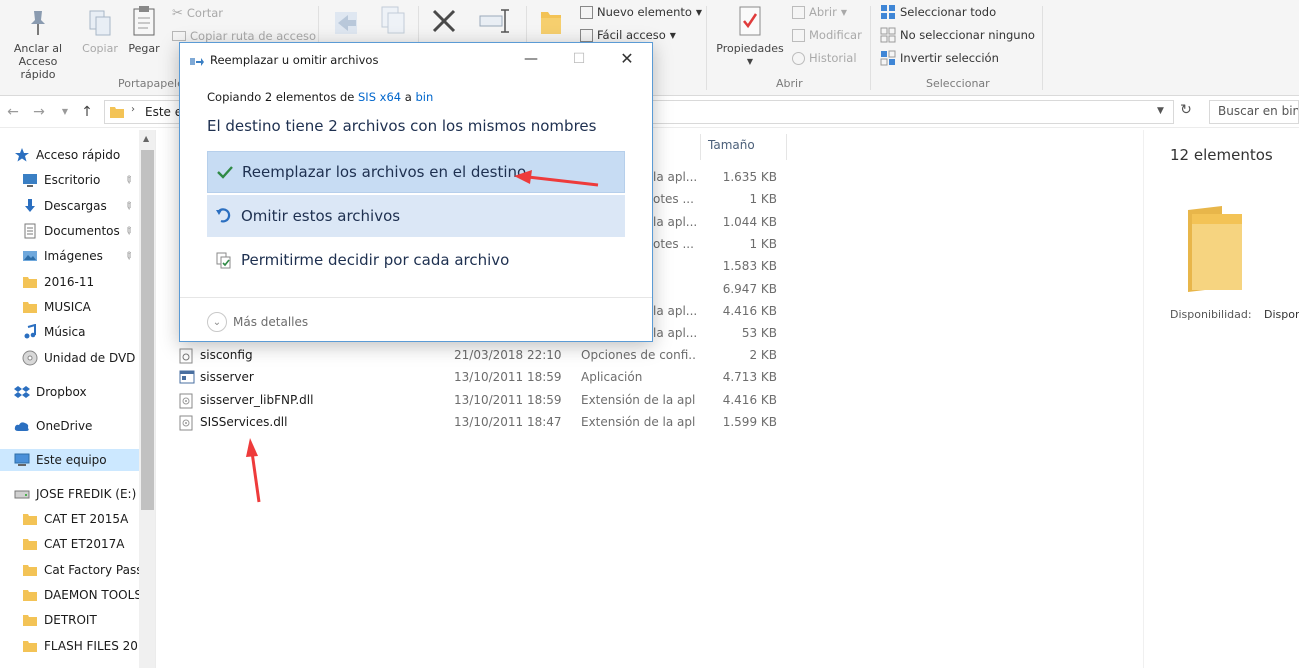 Image resolution: width=1299 pixels, height=668 pixels. Describe the element at coordinates (100, 48) in the screenshot. I see `copy-label: Copiar` at that location.